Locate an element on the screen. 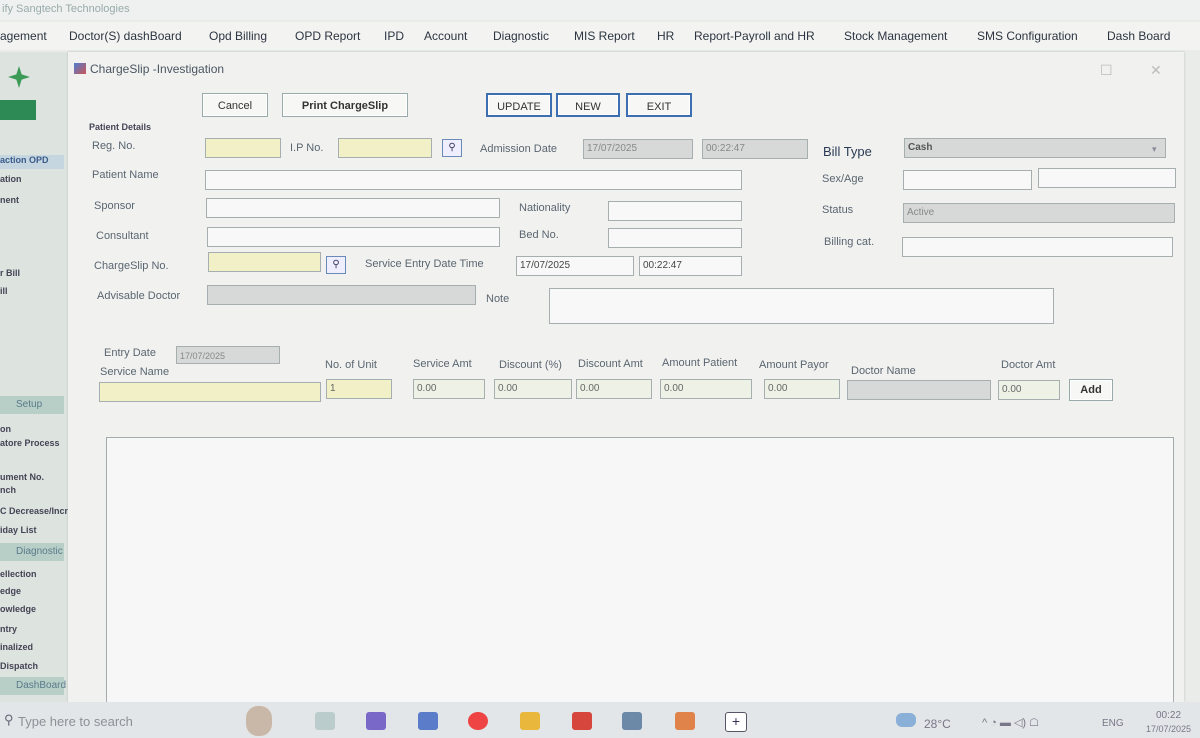 This screenshot has height=738, width=1200. billing-cat-input is located at coordinates (1037, 247).